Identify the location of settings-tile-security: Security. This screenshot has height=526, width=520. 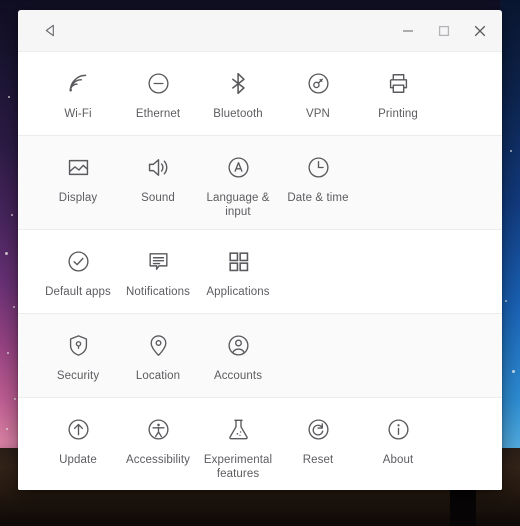
(78, 355).